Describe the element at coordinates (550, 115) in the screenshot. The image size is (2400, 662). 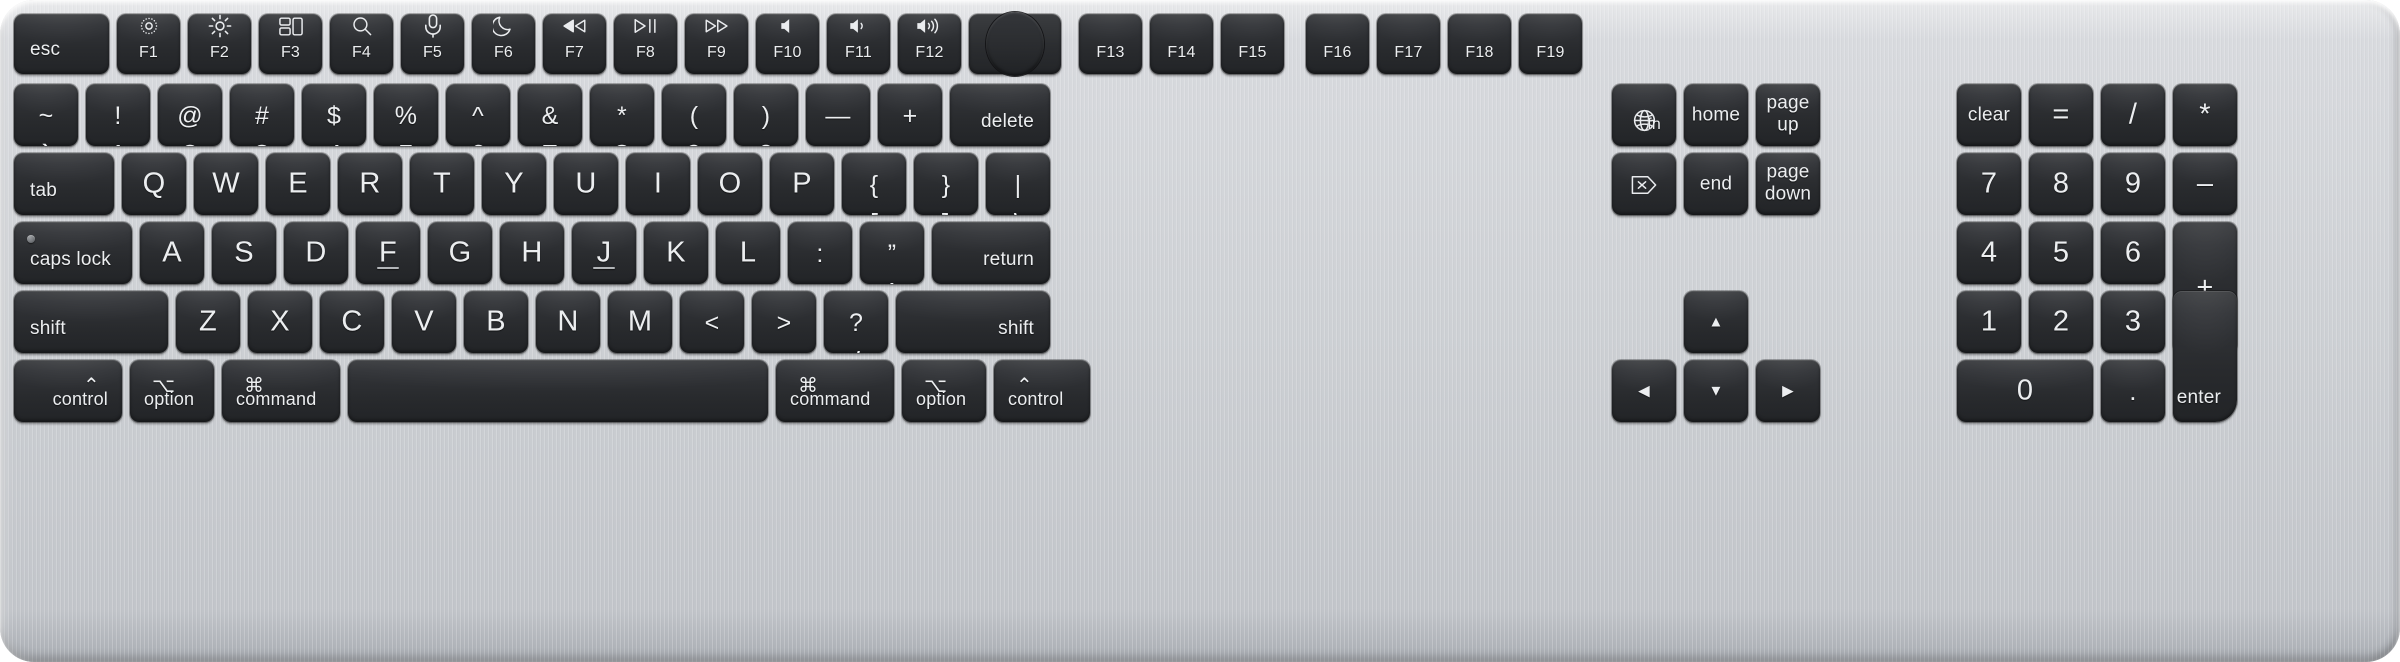
I see `key-7: &7` at that location.